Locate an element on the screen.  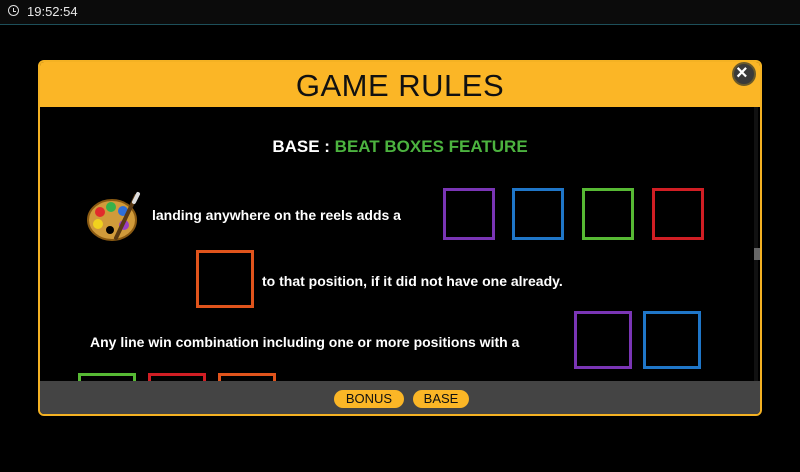
clock-icon is located at coordinates (13, 10).